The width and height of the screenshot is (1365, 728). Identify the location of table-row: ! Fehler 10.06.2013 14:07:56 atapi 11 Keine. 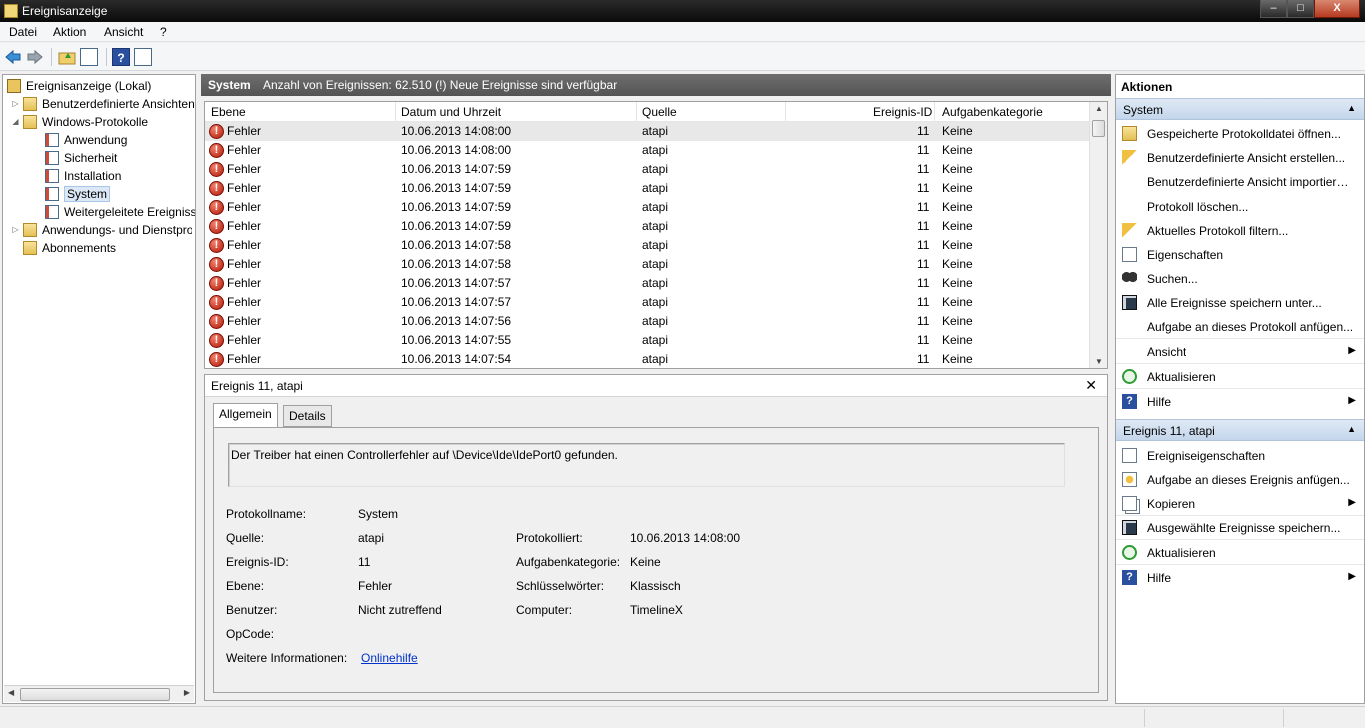
(647, 321).